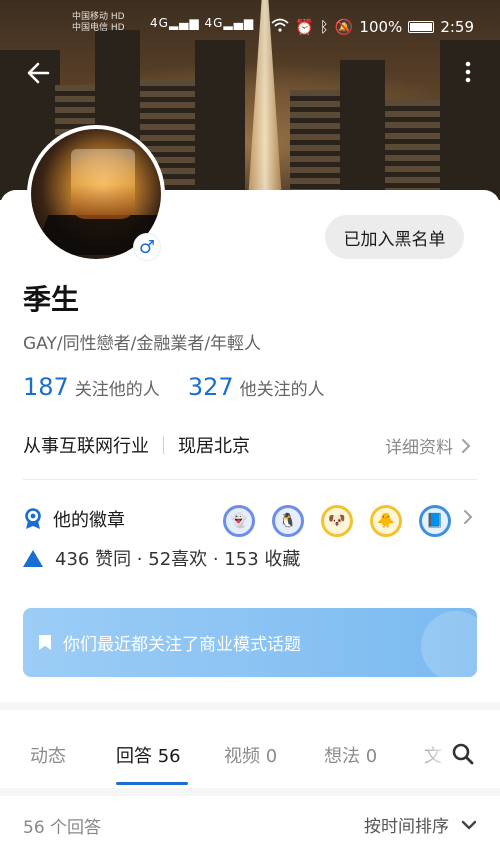 Image resolution: width=500 pixels, height=855 pixels. I want to click on badge-newcomer-icon: 📘, so click(435, 521).